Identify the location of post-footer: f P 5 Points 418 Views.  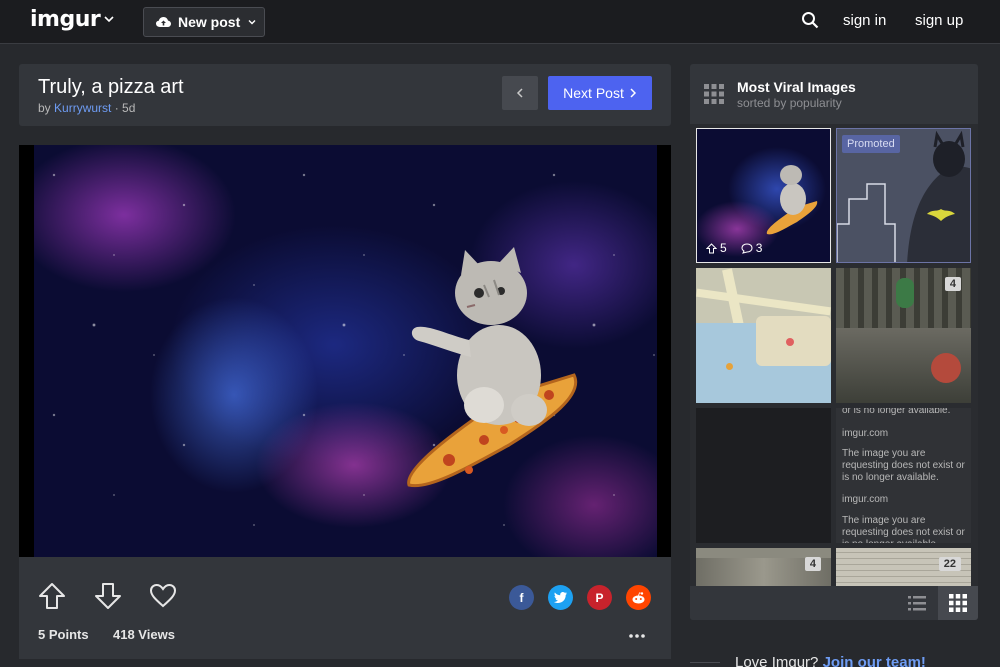
(345, 608).